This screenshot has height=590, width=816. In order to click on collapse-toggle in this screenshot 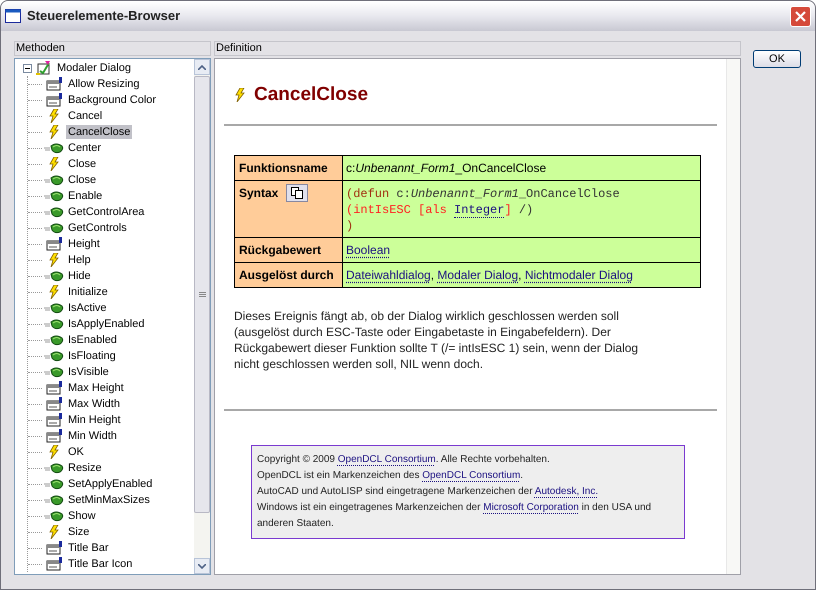, I will do `click(27, 68)`.